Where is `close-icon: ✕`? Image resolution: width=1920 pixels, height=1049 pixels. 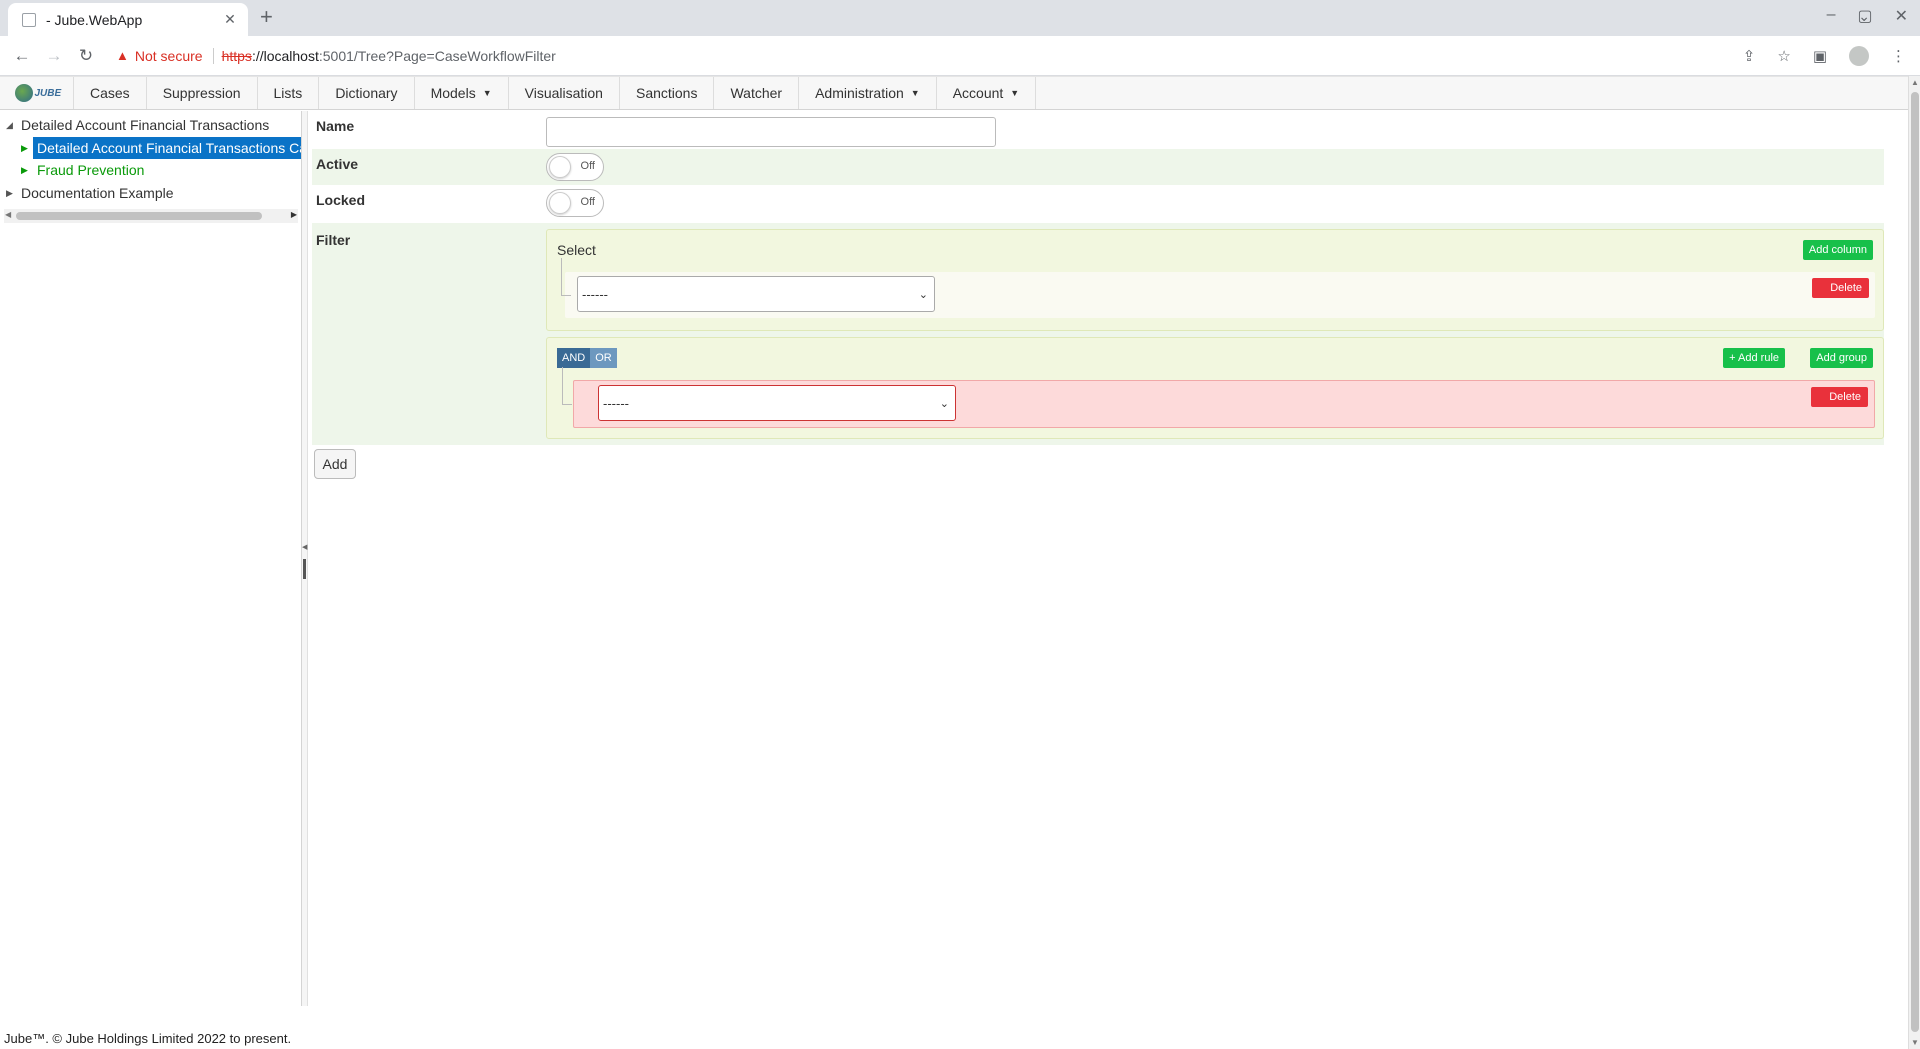 close-icon: ✕ is located at coordinates (230, 19).